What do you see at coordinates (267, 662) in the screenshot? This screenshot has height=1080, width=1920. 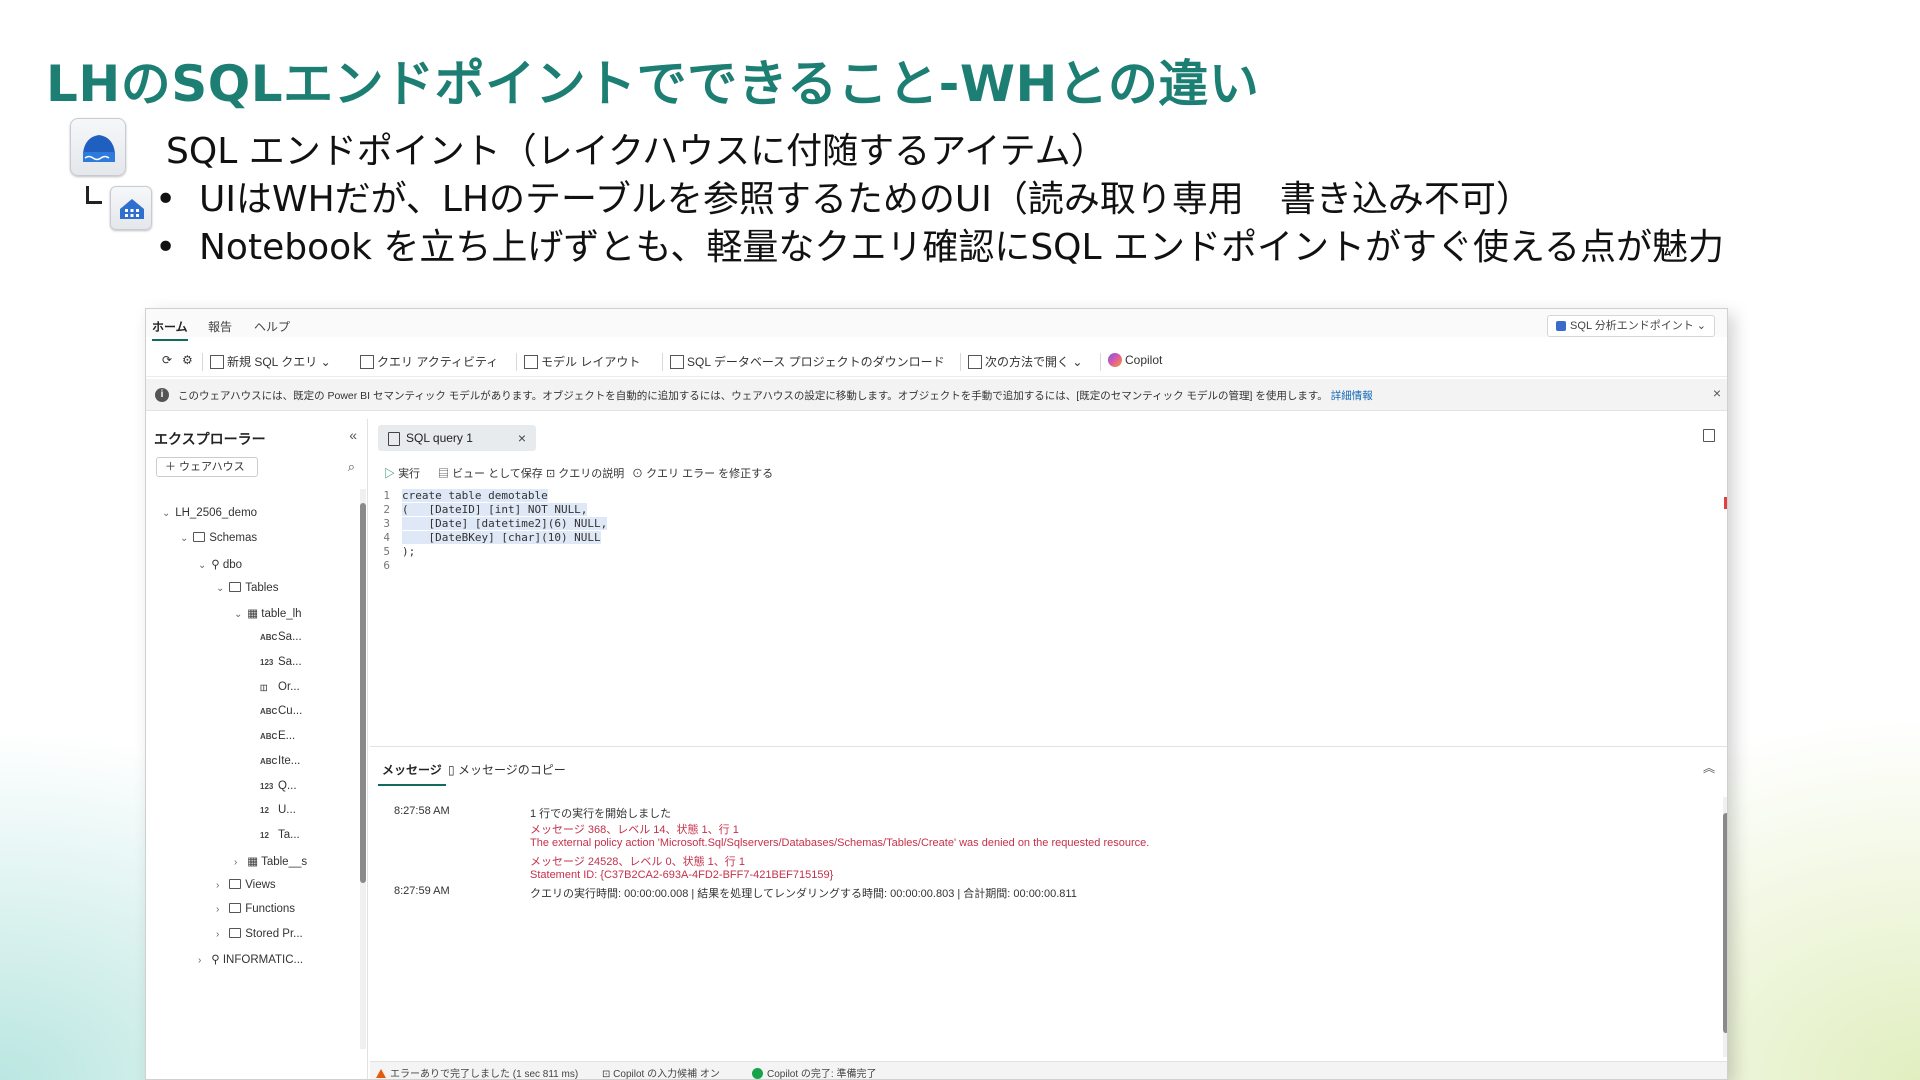 I see `column-type-icon: 123` at bounding box center [267, 662].